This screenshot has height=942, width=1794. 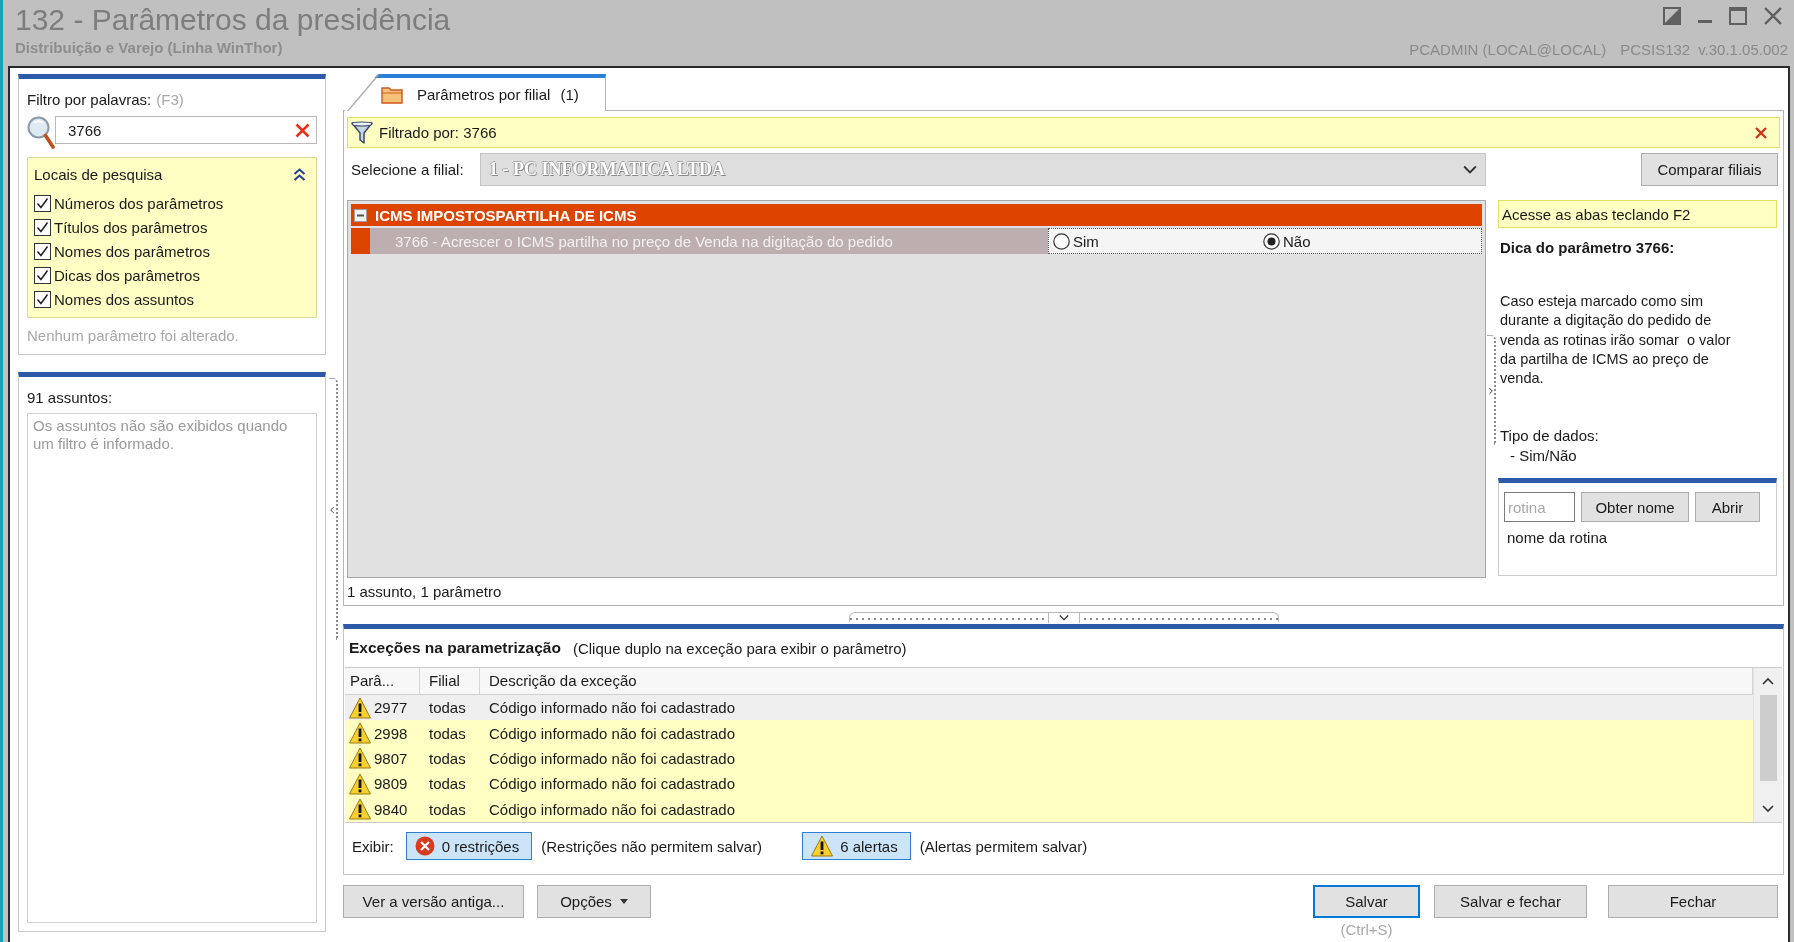 What do you see at coordinates (1557, 538) in the screenshot?
I see `routine-name-text: nome da rotina` at bounding box center [1557, 538].